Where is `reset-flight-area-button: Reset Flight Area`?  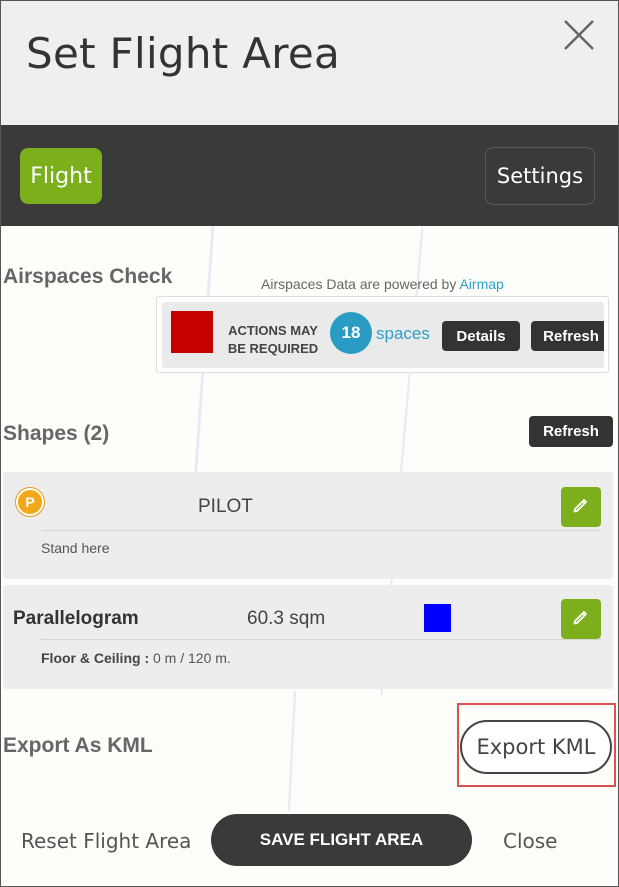
reset-flight-area-button: Reset Flight Area is located at coordinates (106, 841).